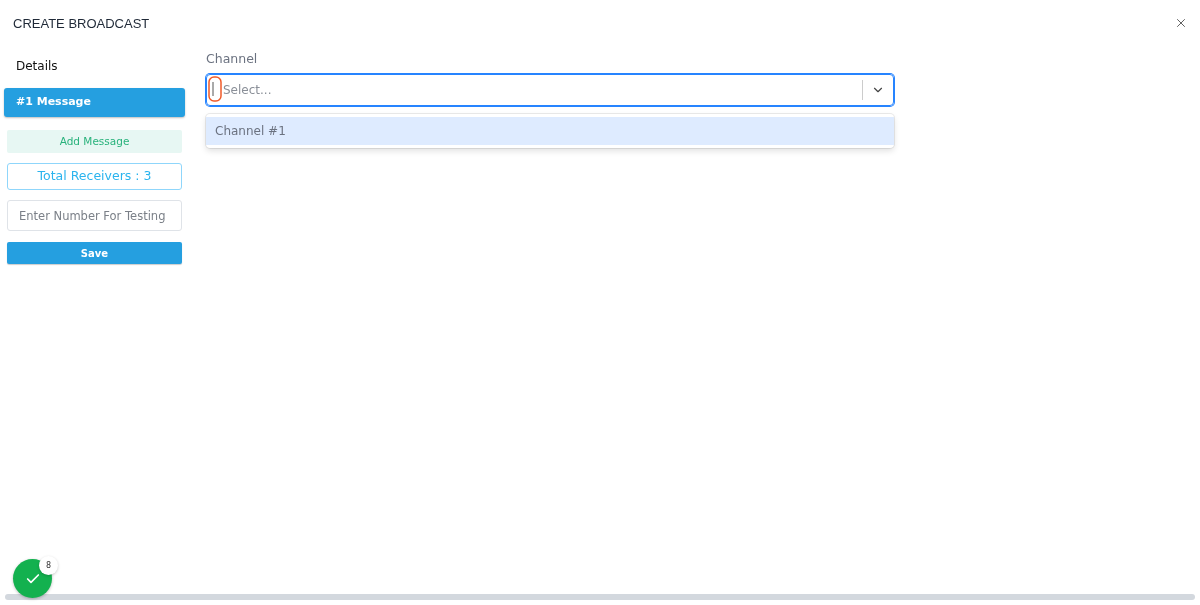 Image resolution: width=1200 pixels, height=605 pixels. Describe the element at coordinates (94, 253) in the screenshot. I see `save-button: Save` at that location.